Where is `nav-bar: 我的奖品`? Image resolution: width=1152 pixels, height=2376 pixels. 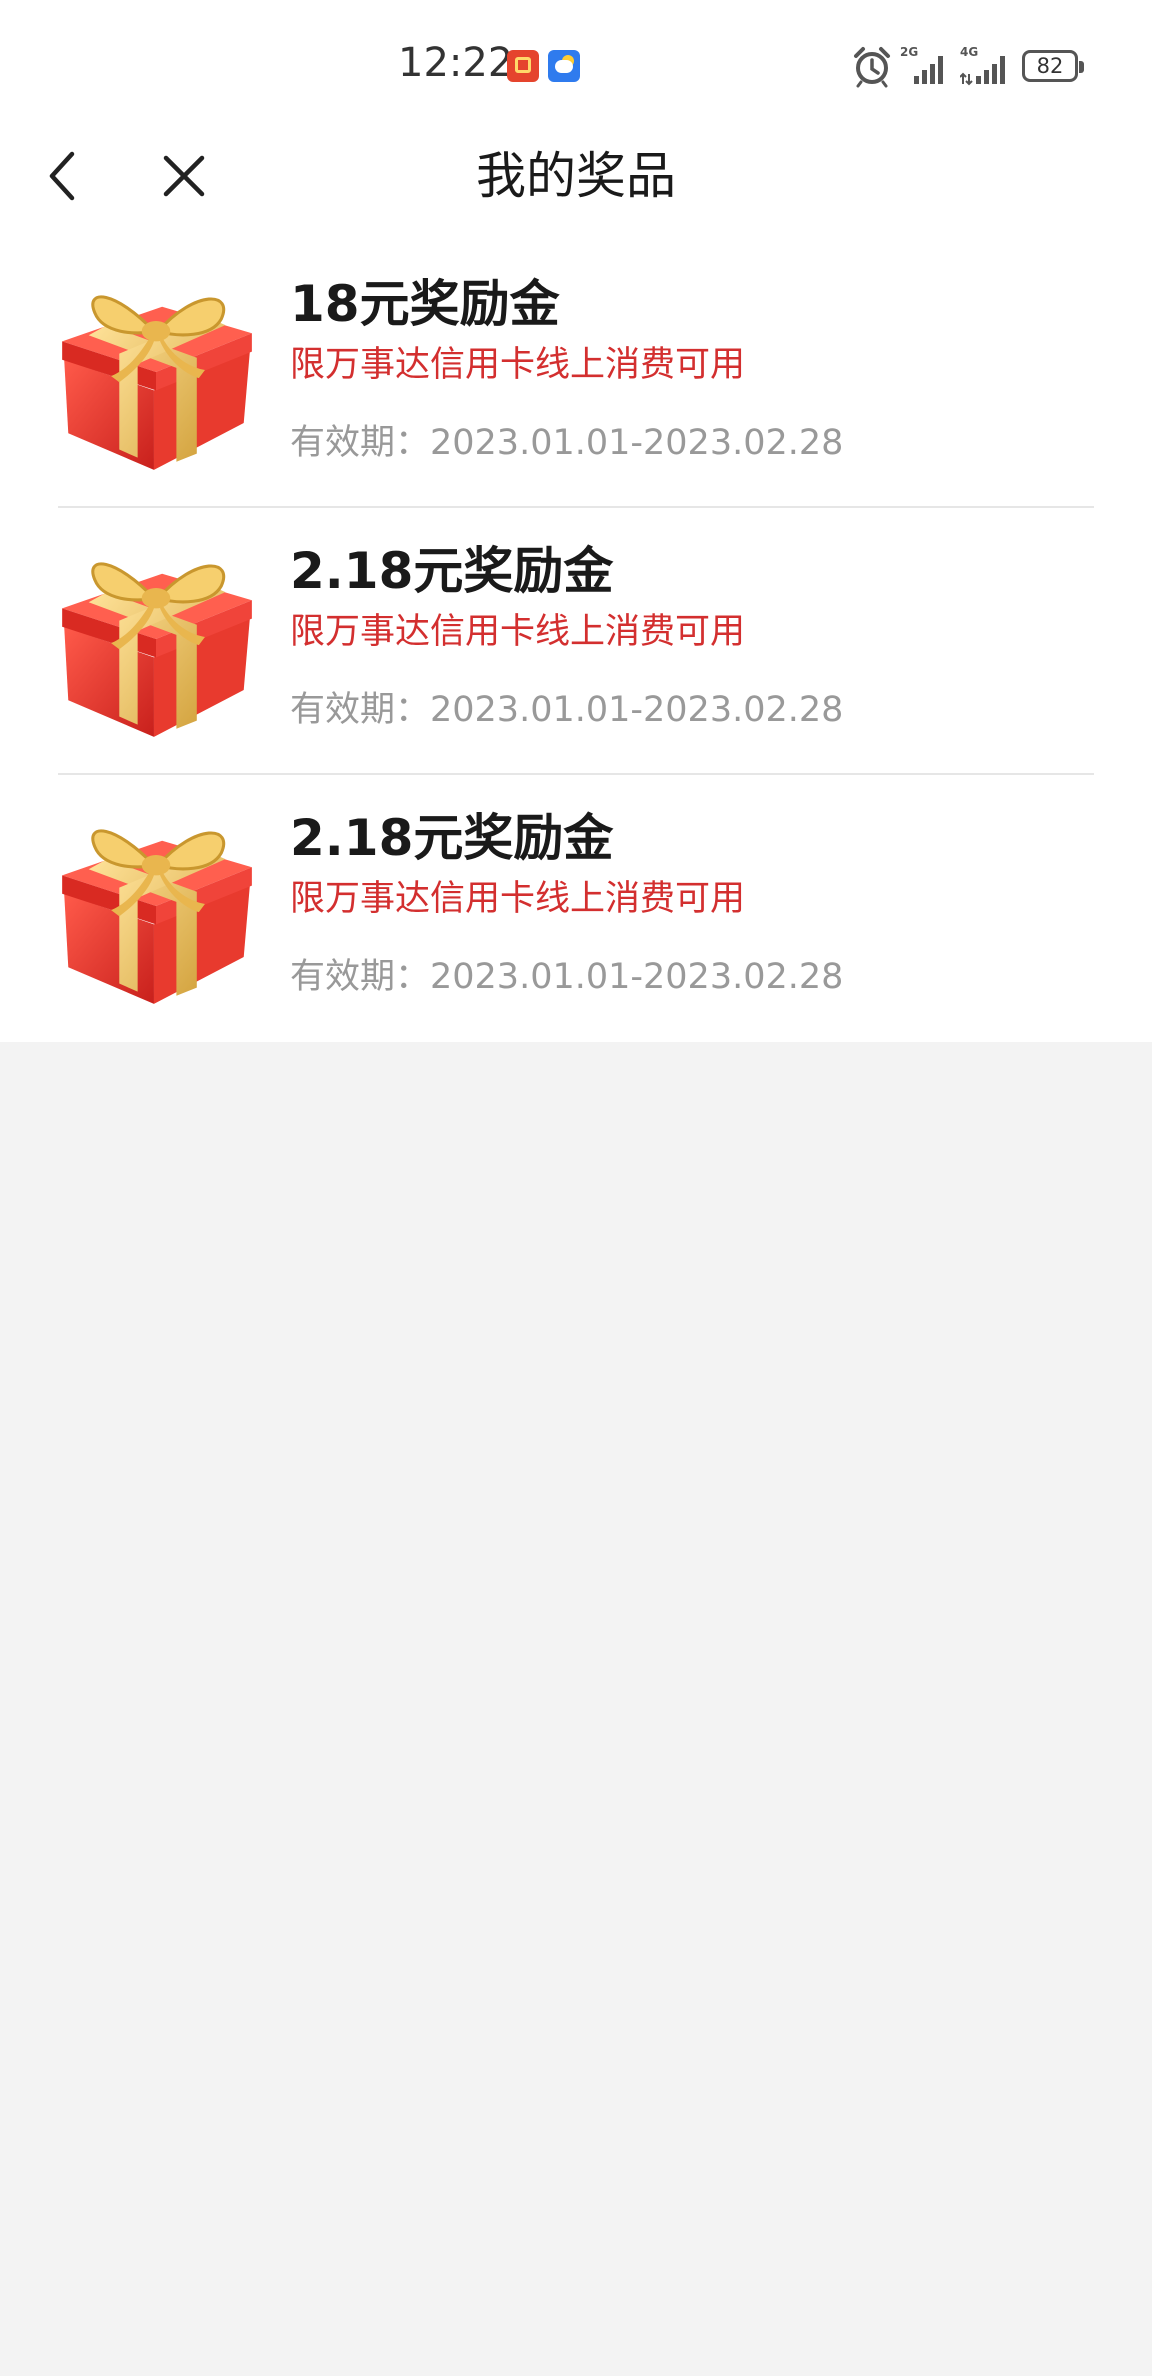 nav-bar: 我的奖品 is located at coordinates (576, 175).